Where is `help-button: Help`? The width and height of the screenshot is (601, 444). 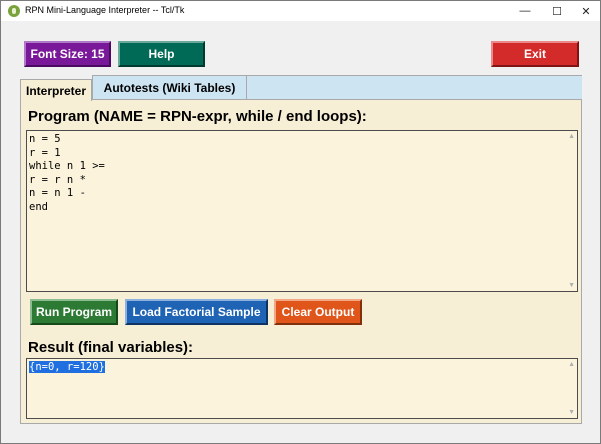 help-button: Help is located at coordinates (161, 54).